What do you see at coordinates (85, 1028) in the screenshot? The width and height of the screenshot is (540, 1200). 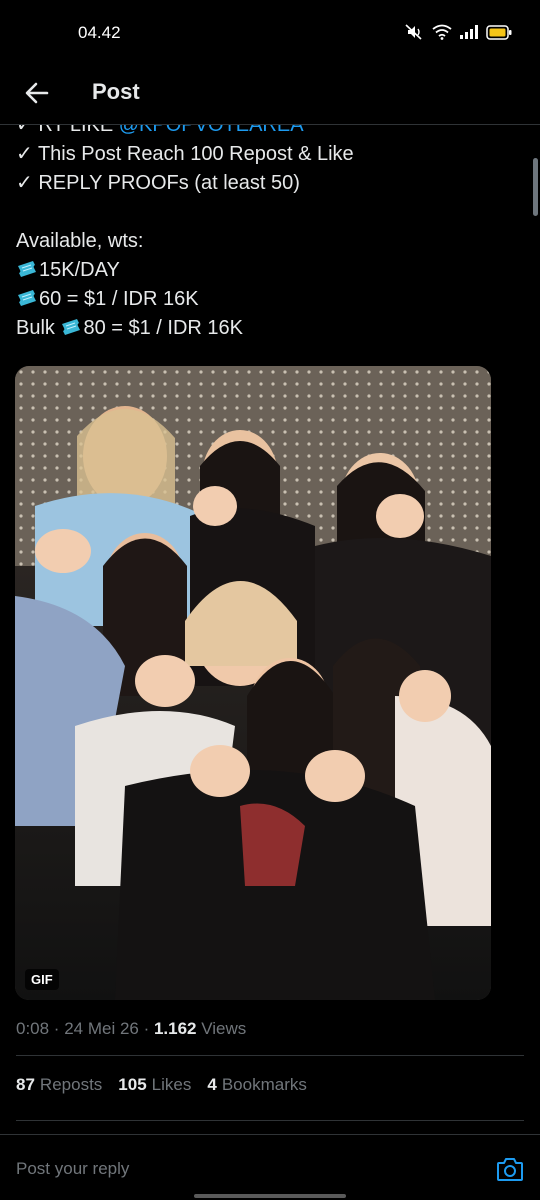 I see `post-timestamp: 0:08 · 24 Mei 26 ·` at bounding box center [85, 1028].